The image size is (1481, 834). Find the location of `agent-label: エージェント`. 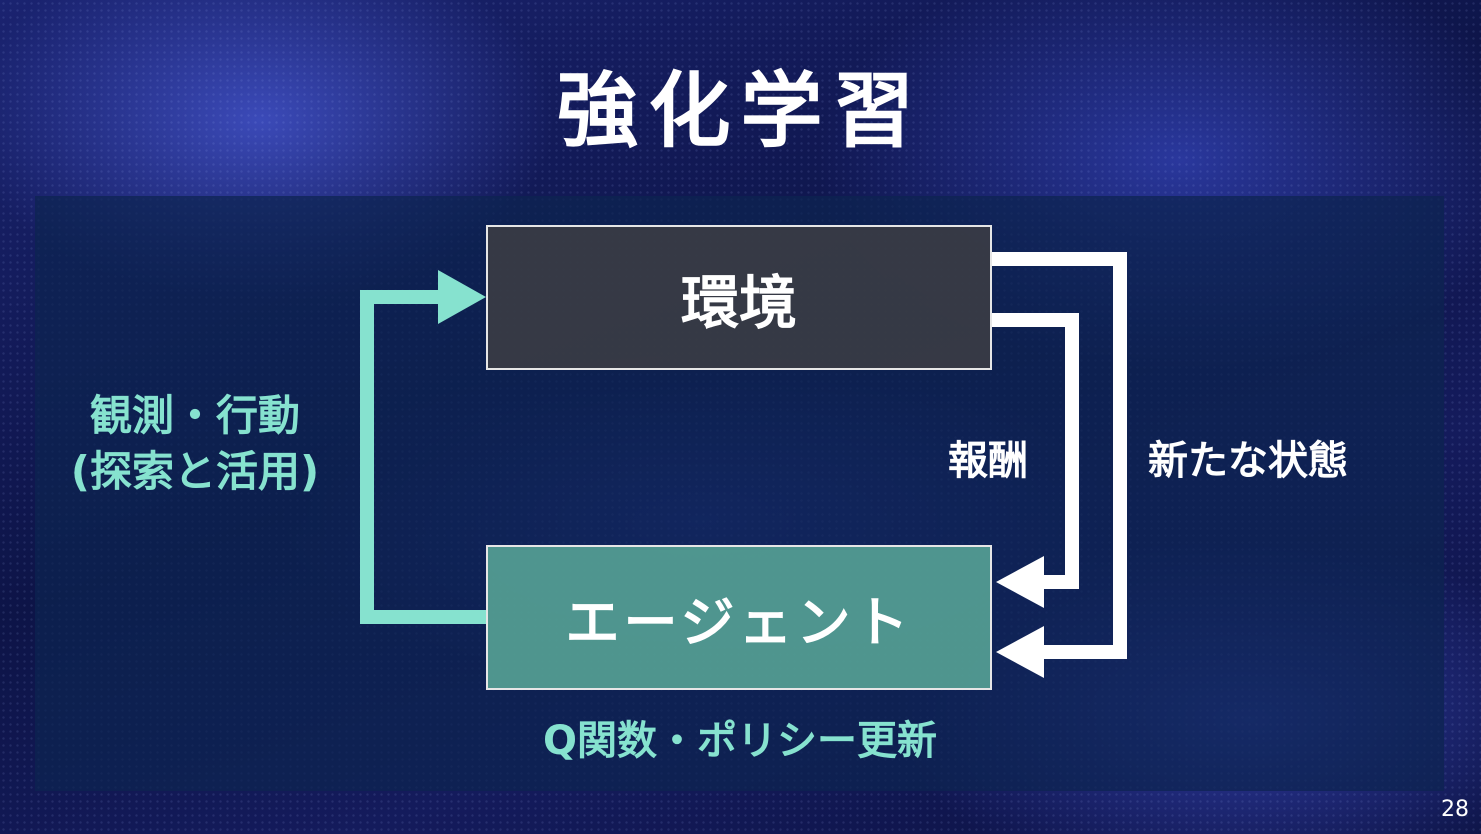

agent-label: エージェント is located at coordinates (739, 622).